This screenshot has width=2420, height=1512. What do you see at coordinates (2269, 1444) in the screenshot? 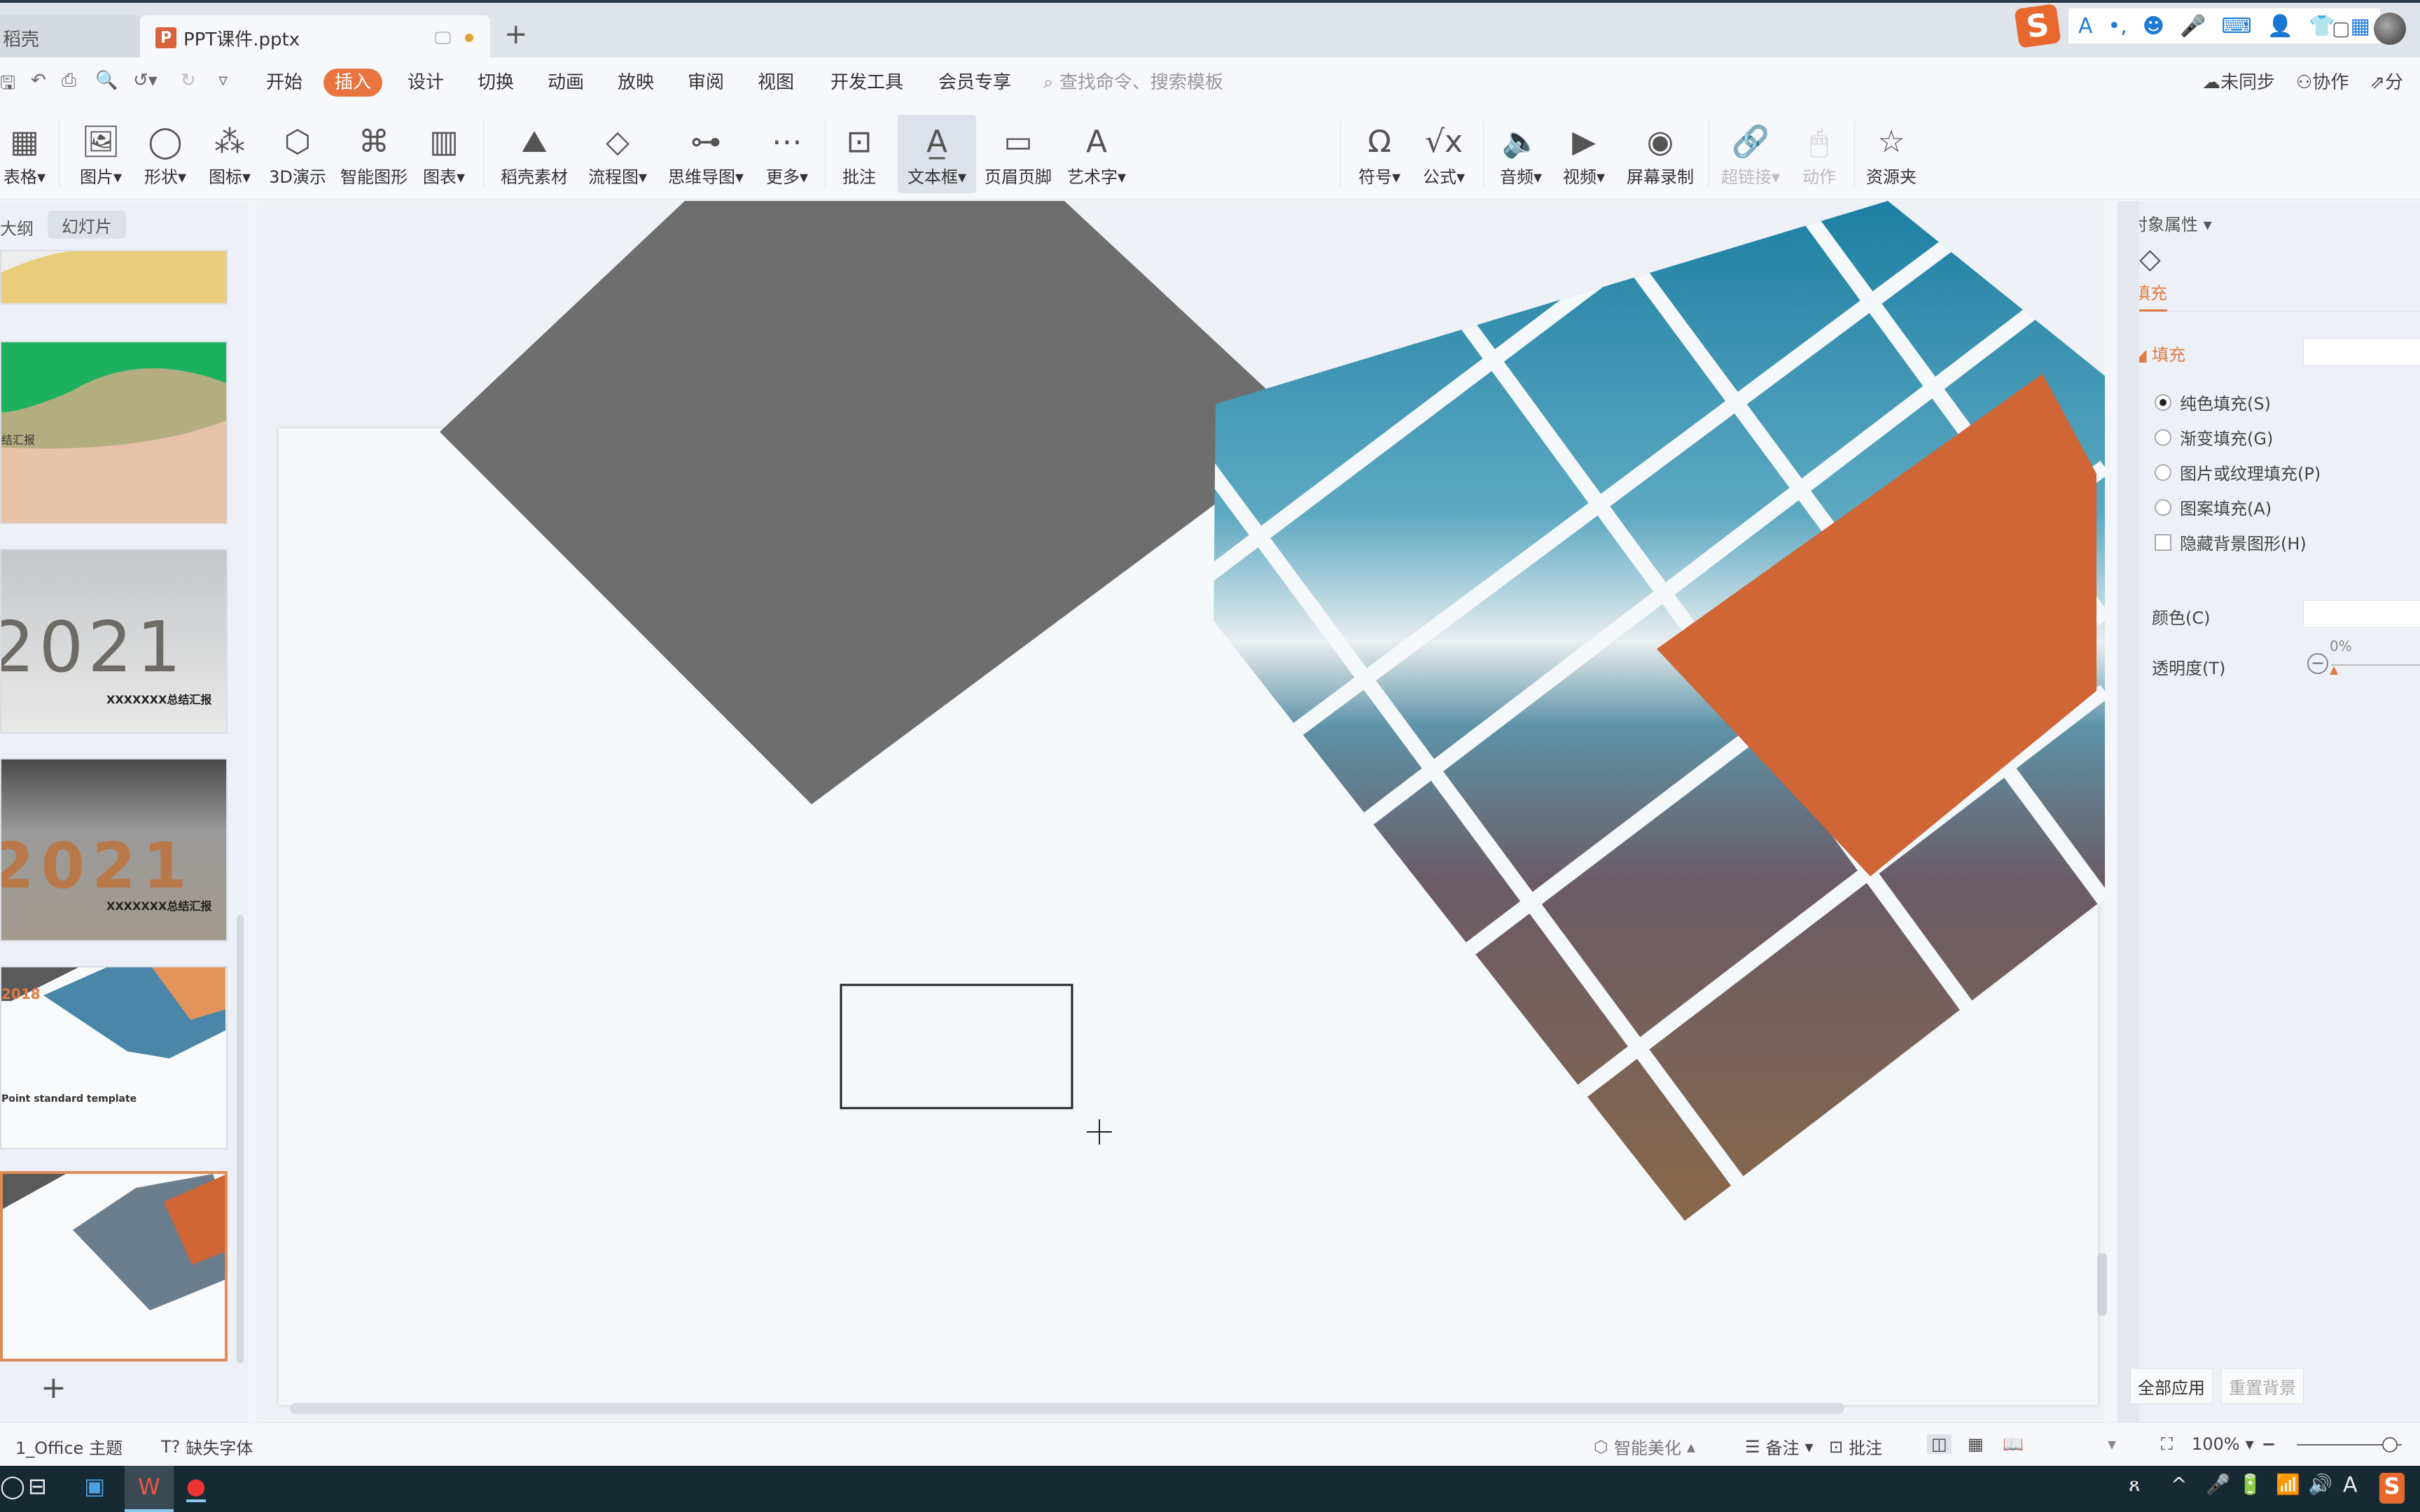
I see `zoom-out-button: −` at bounding box center [2269, 1444].